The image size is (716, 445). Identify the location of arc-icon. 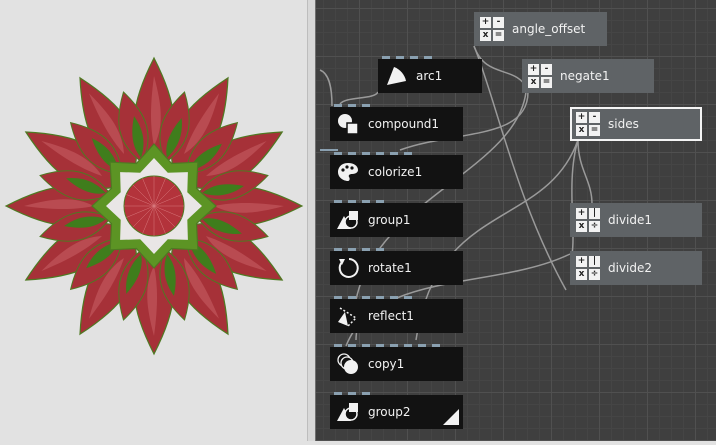
(396, 76).